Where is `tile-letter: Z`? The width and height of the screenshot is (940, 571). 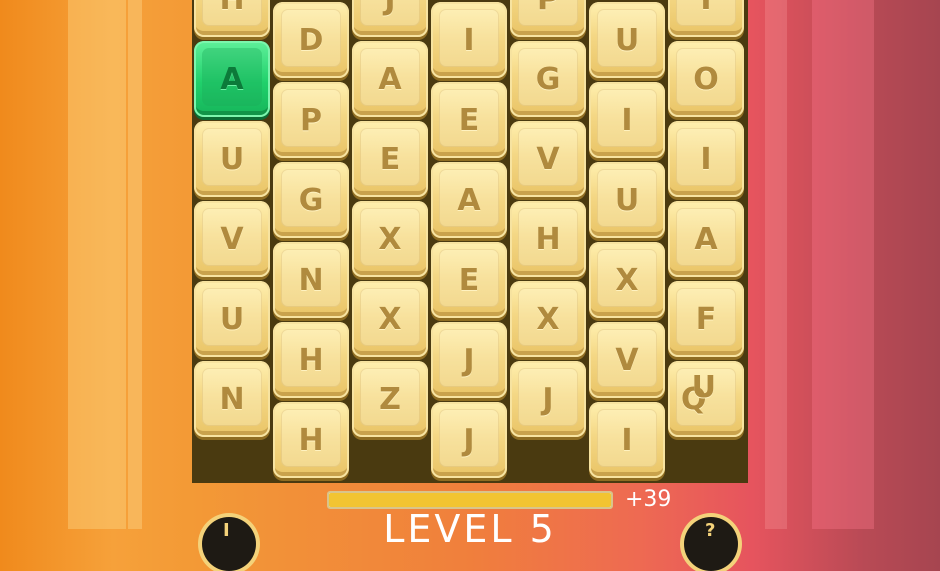 tile-letter: Z is located at coordinates (390, 399).